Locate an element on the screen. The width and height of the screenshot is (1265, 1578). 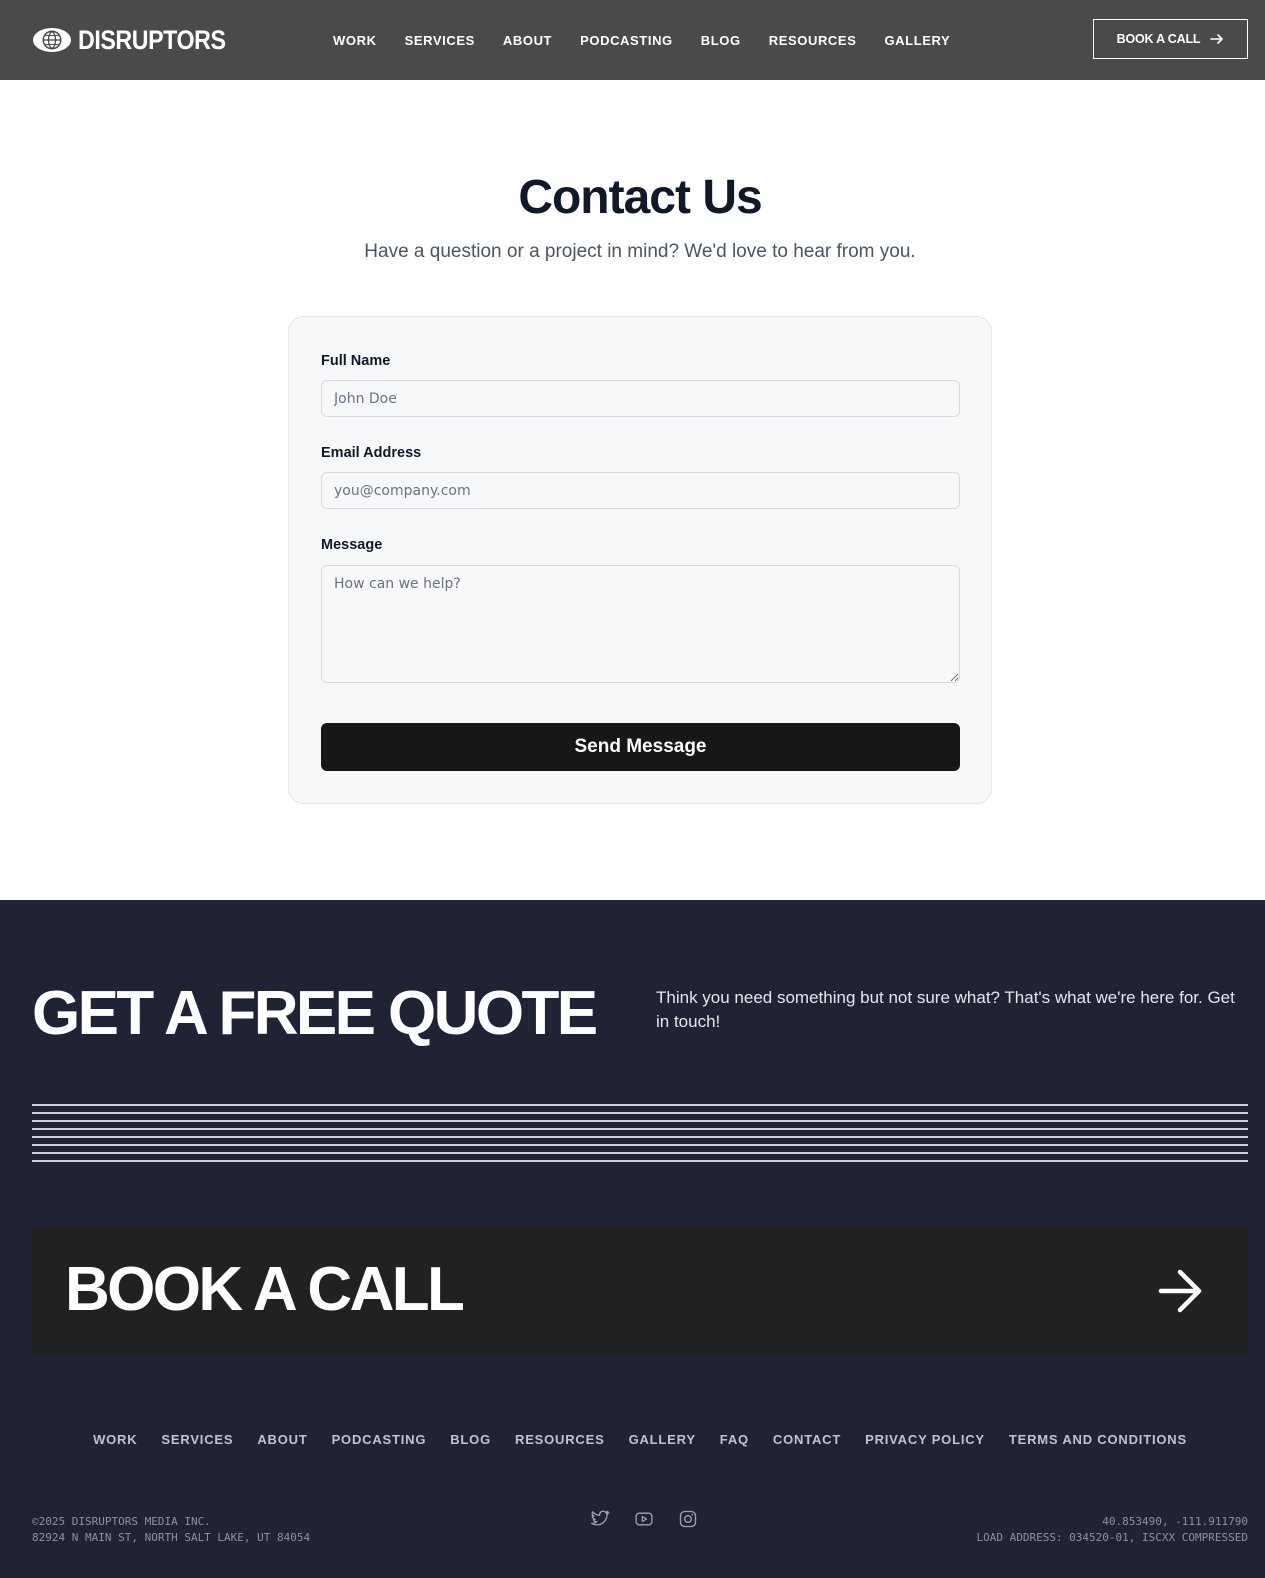
footer-nav-resources: RESOURCES is located at coordinates (560, 1439).